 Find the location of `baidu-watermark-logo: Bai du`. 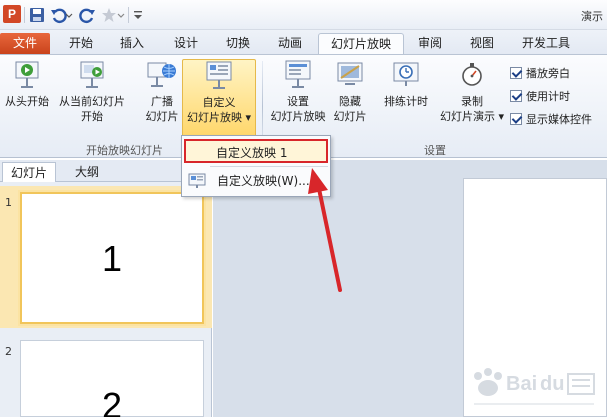

baidu-watermark-logo: Bai du is located at coordinates (534, 386).